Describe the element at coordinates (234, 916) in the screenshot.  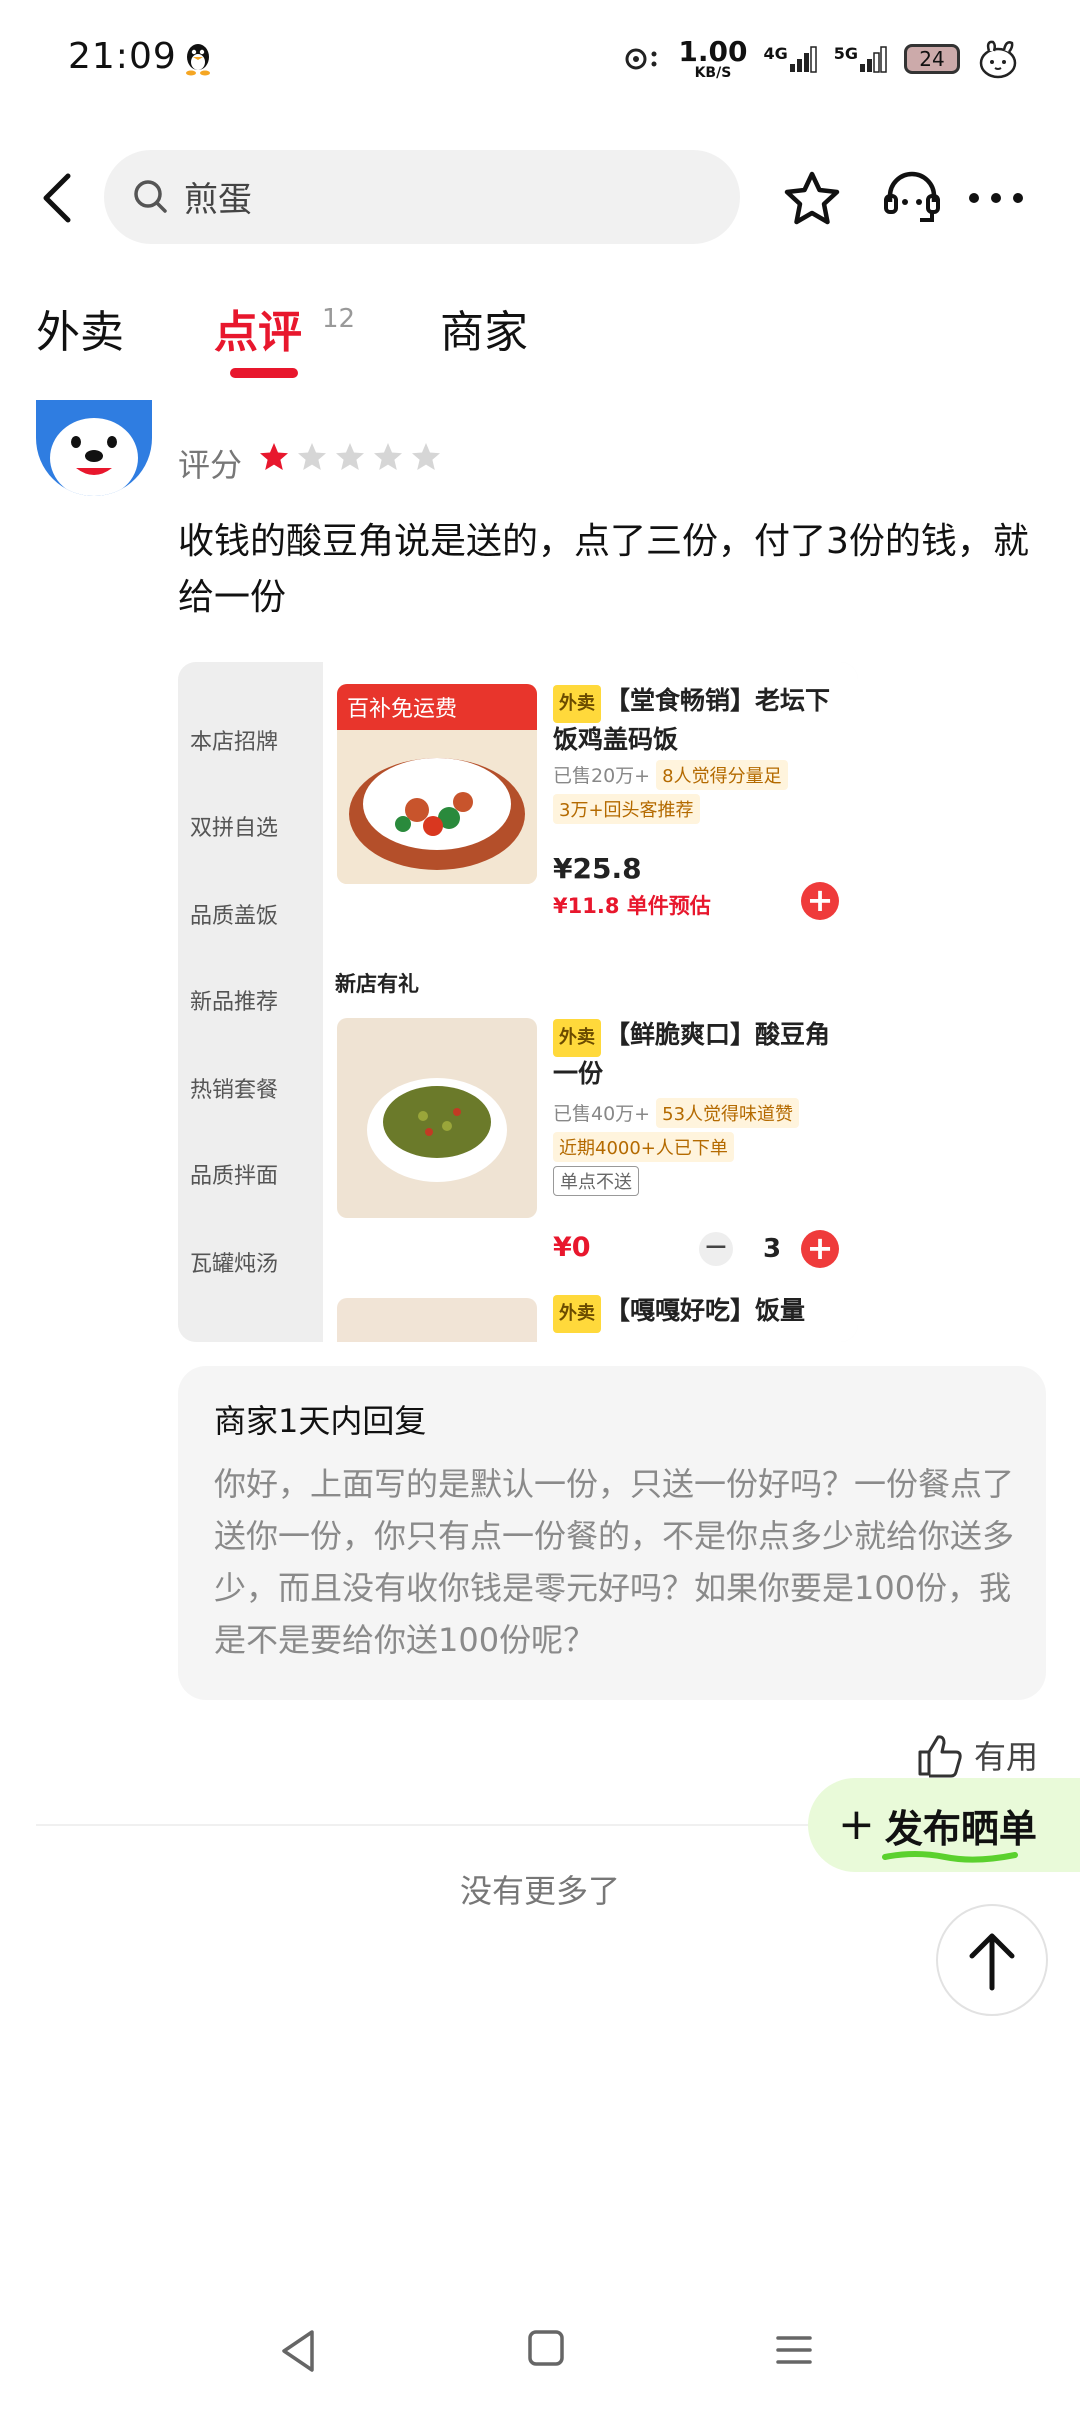
I see `photo-category-item: 品质盖饭` at that location.